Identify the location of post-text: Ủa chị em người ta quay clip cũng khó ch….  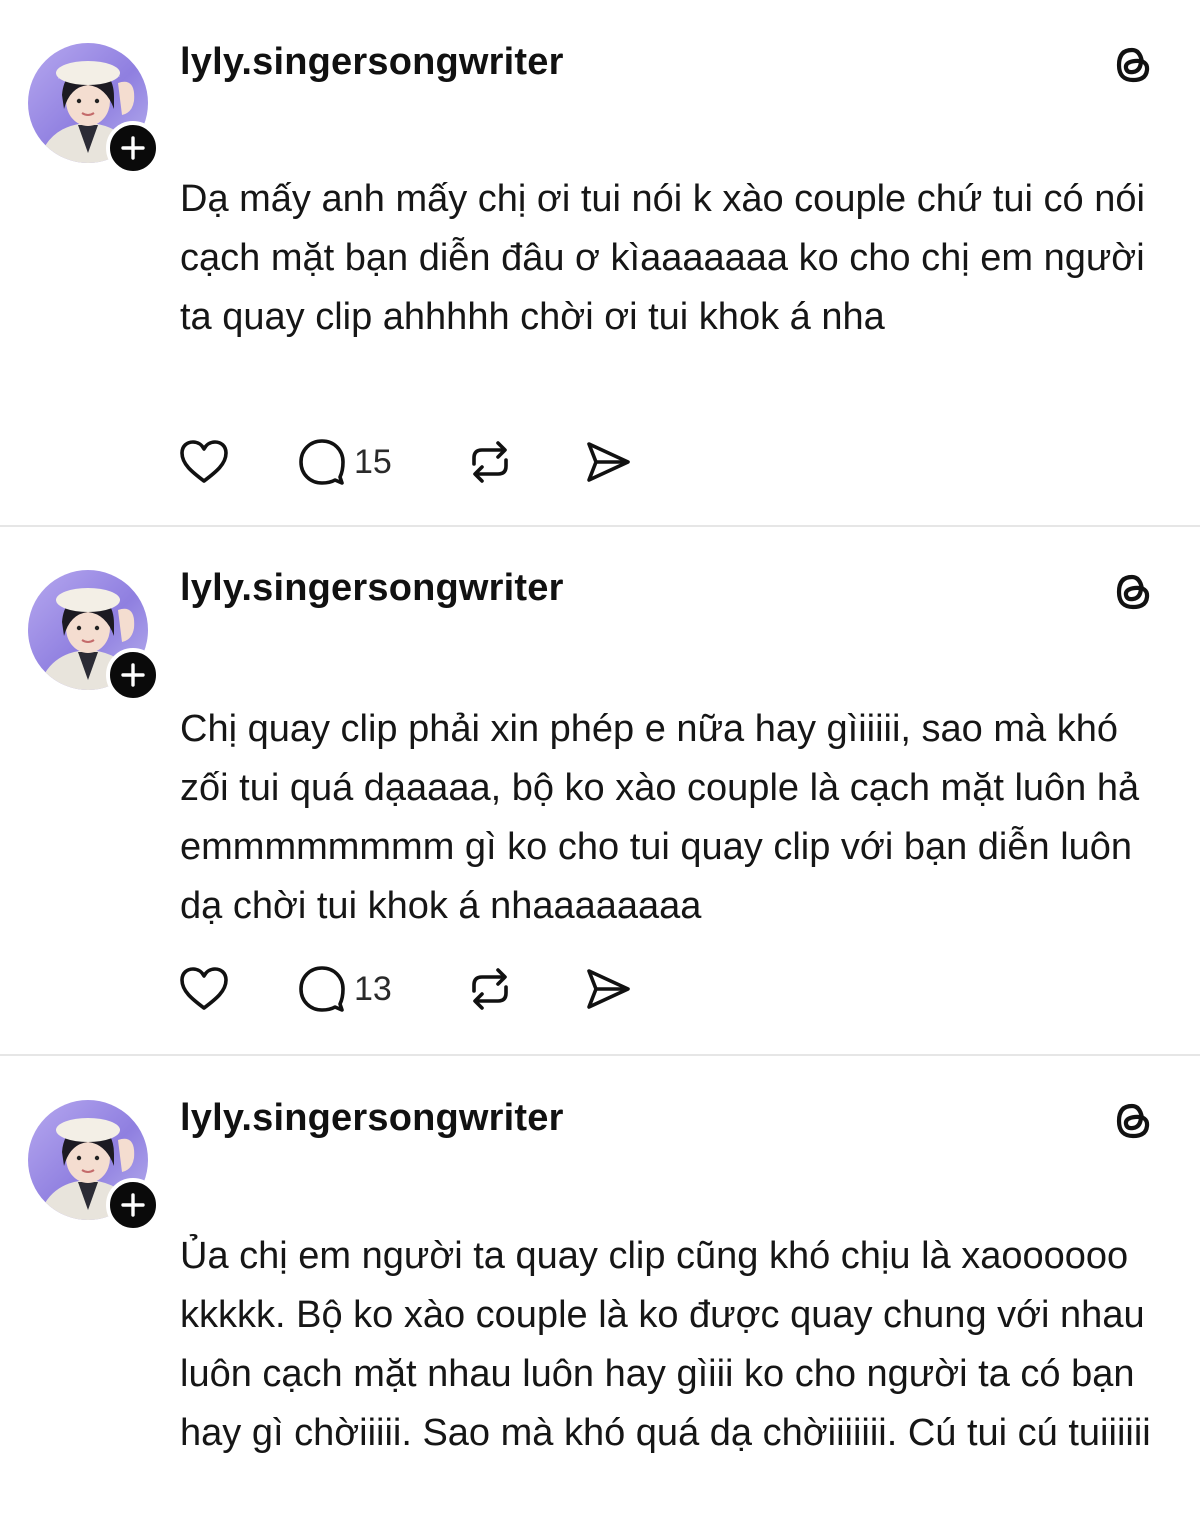
(665, 1344).